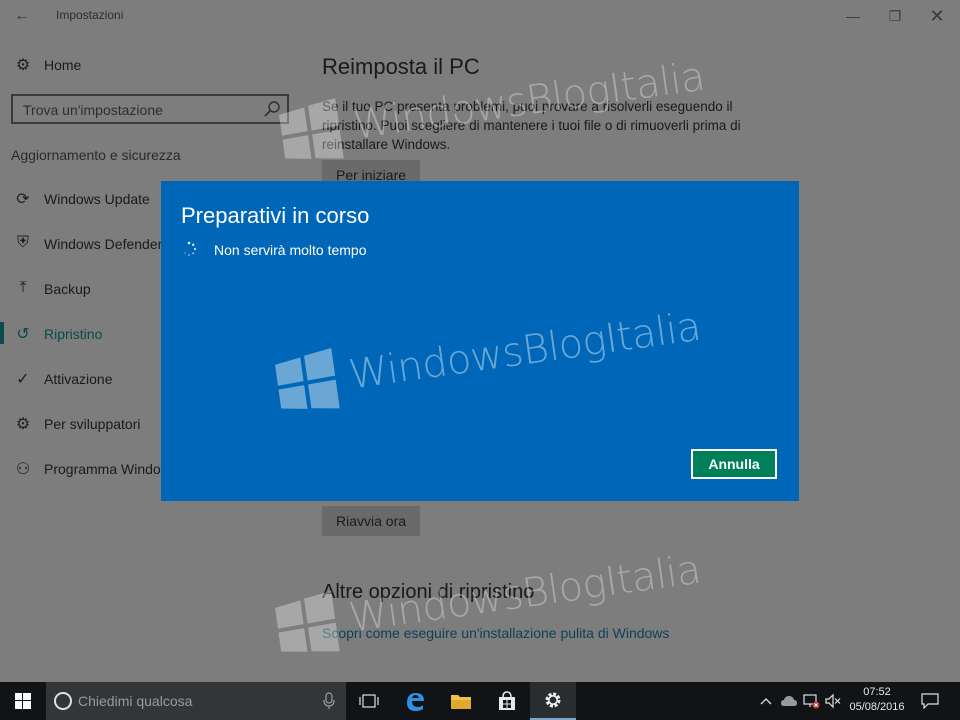 The image size is (960, 720). I want to click on volume-tray-button, so click(833, 701).